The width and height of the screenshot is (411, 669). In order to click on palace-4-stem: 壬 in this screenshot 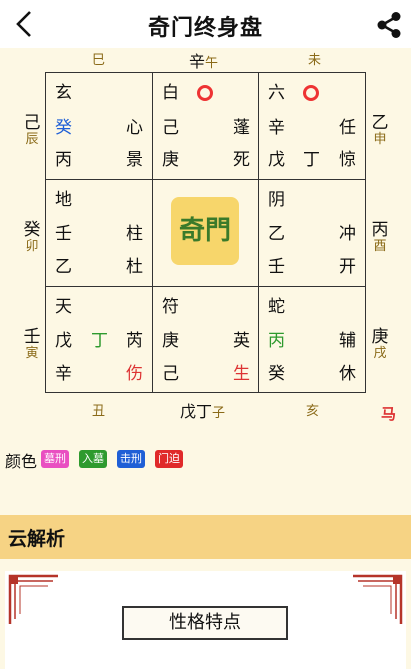, I will do `click(63, 234)`.